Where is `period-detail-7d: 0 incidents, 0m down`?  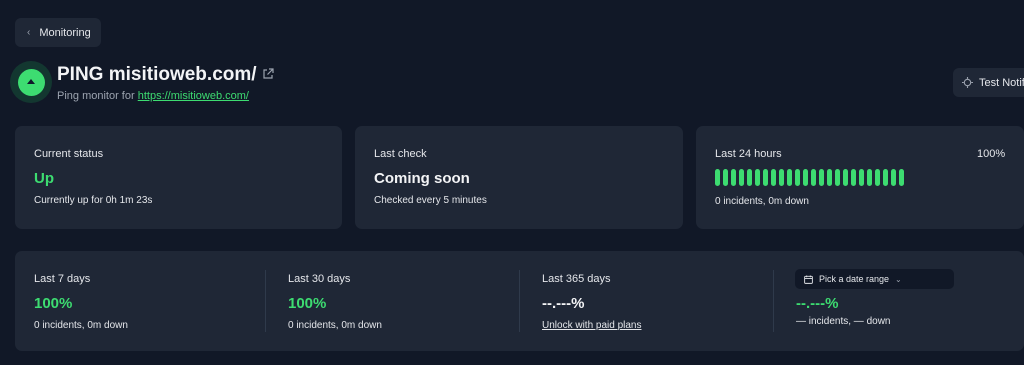
period-detail-7d: 0 incidents, 0m down is located at coordinates (81, 325).